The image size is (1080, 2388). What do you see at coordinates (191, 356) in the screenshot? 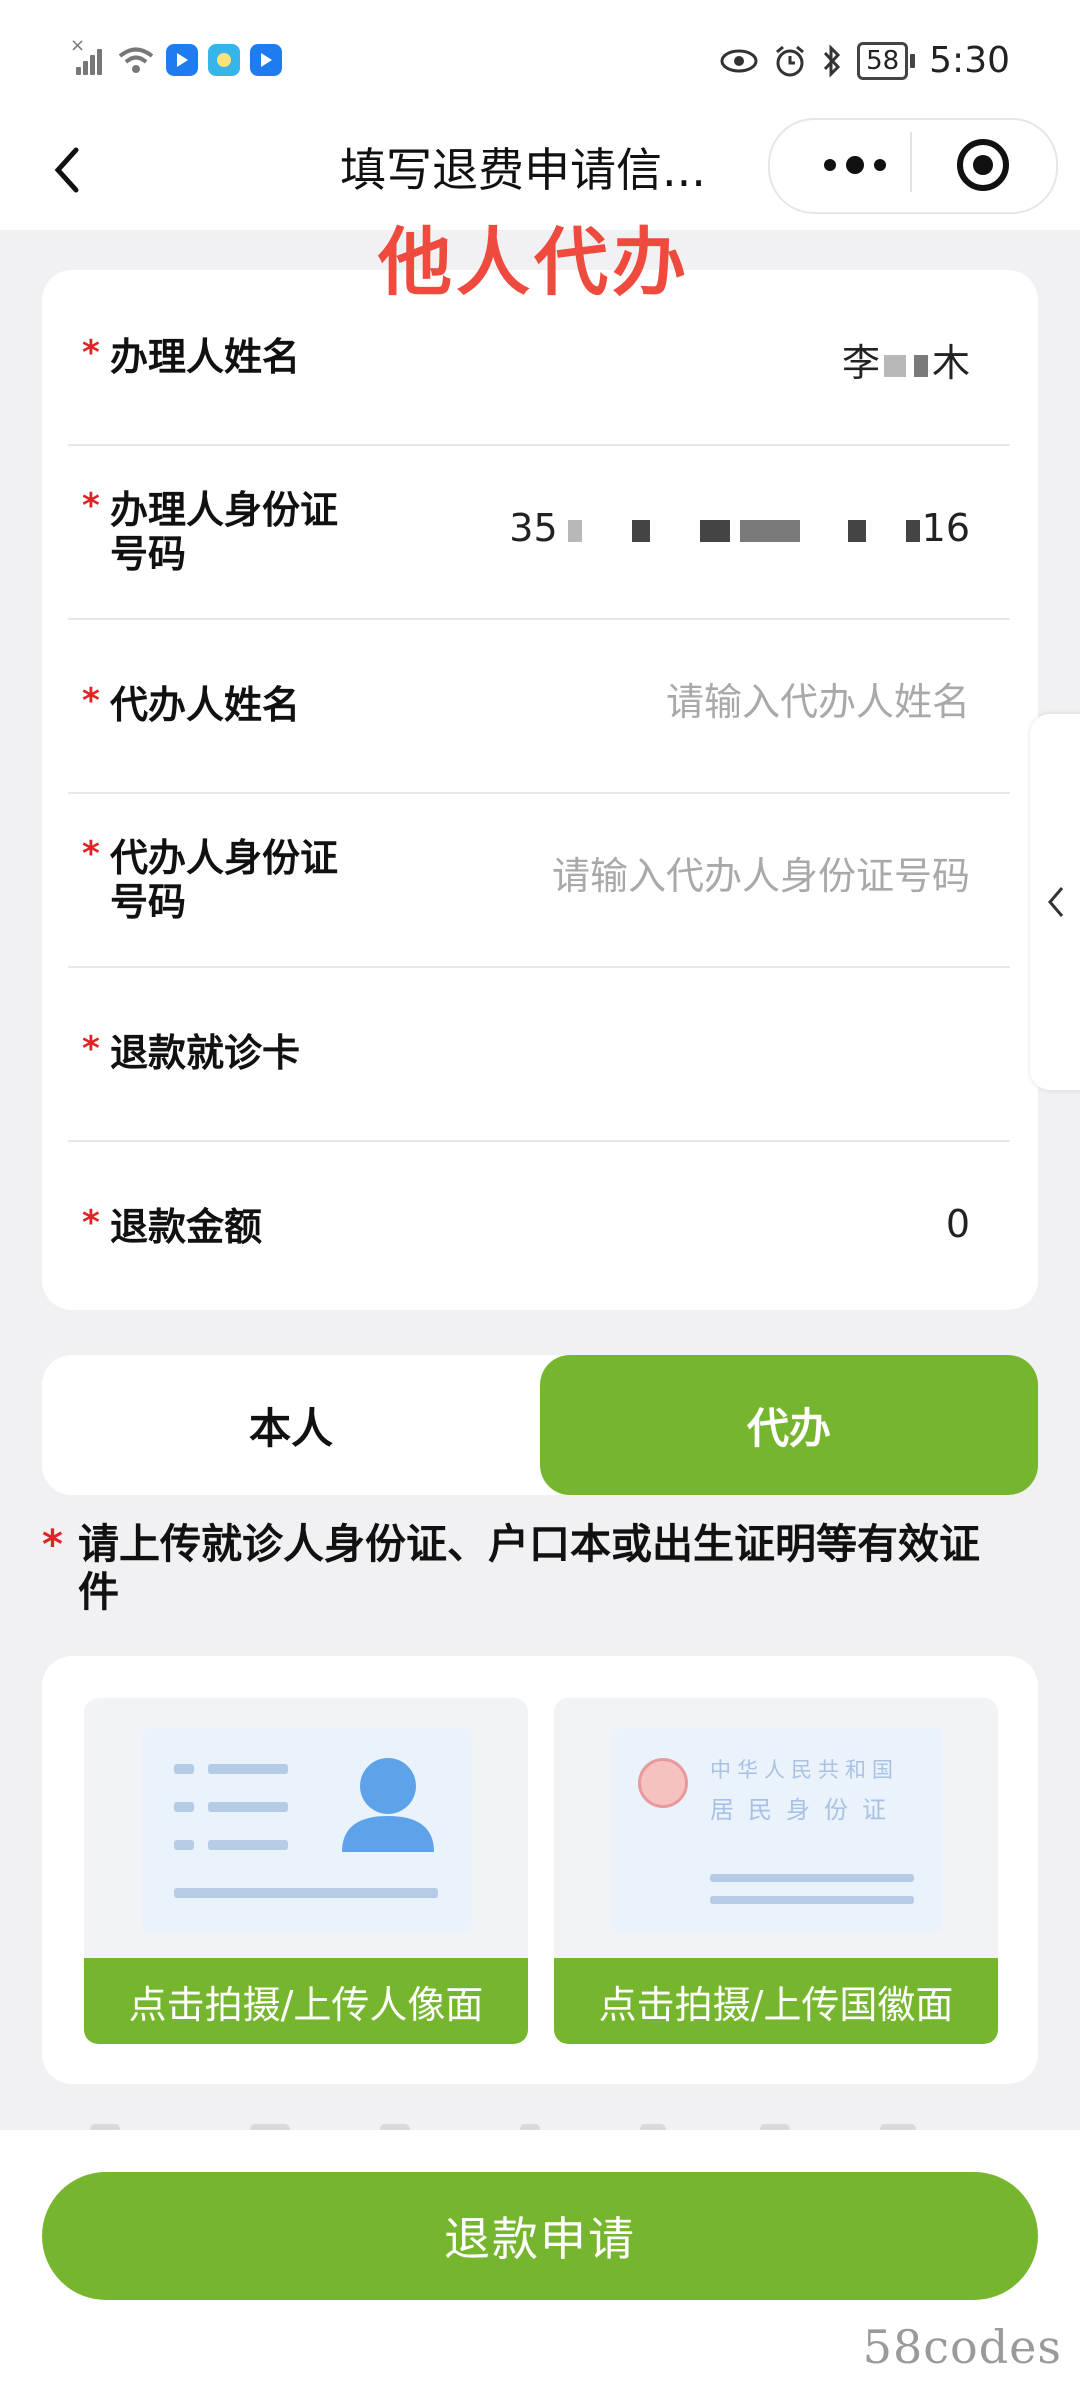
I see `field-label: * 办理人姓名` at bounding box center [191, 356].